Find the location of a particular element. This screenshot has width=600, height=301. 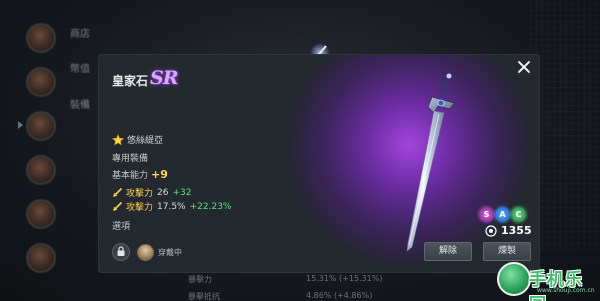

background-menu-item: 裝備 is located at coordinates (80, 103).